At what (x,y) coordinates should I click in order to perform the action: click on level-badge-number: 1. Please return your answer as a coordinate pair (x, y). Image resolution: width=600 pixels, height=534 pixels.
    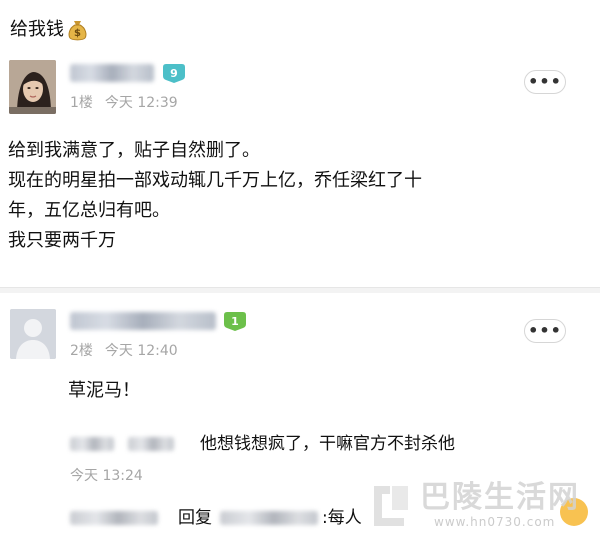
    Looking at the image, I should click on (235, 321).